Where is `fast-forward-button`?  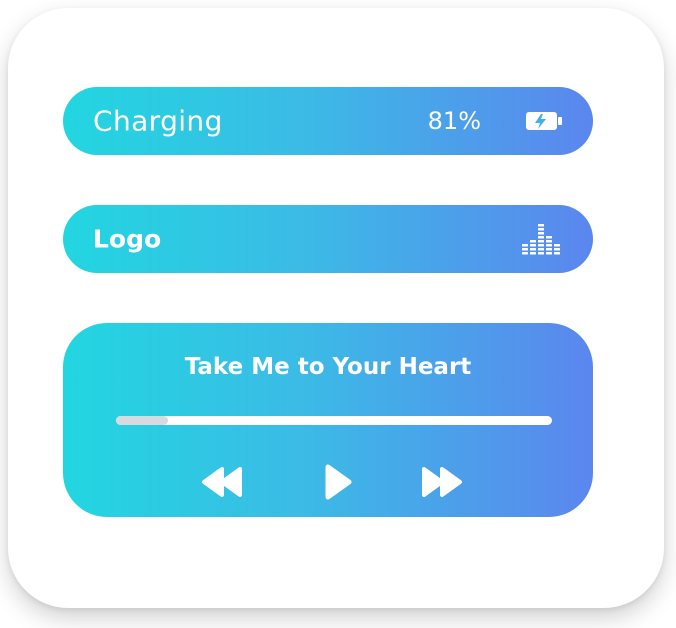 fast-forward-button is located at coordinates (441, 482).